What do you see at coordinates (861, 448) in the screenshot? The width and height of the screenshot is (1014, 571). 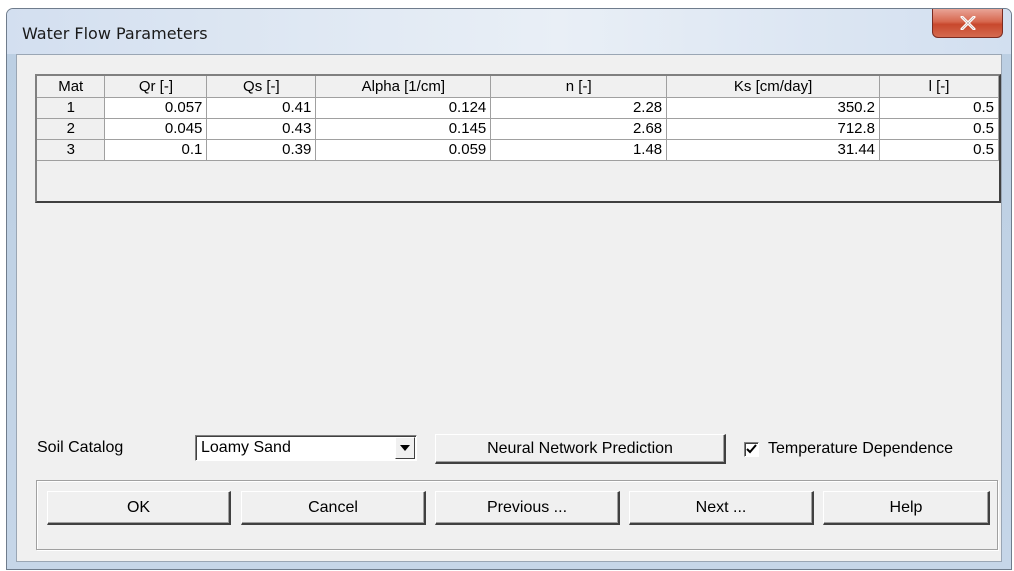 I see `temperature-dependence-label: Temperature Dependence` at bounding box center [861, 448].